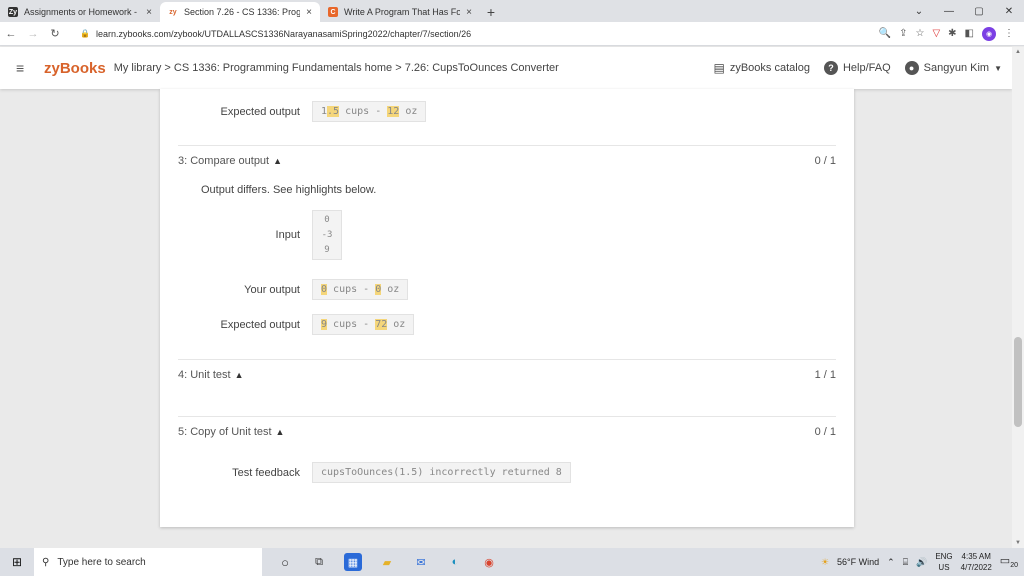 The image size is (1024, 576). Describe the element at coordinates (976, 567) in the screenshot. I see `date-label: 4/7/2022` at that location.